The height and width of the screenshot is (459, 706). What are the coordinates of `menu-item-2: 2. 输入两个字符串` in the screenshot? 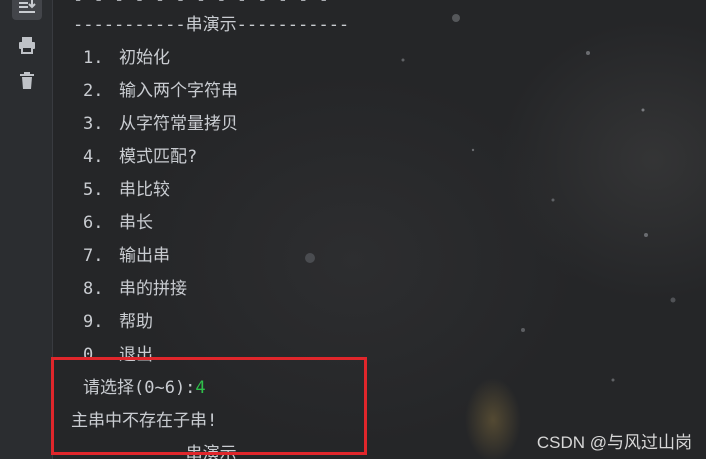 It's located at (160, 91).